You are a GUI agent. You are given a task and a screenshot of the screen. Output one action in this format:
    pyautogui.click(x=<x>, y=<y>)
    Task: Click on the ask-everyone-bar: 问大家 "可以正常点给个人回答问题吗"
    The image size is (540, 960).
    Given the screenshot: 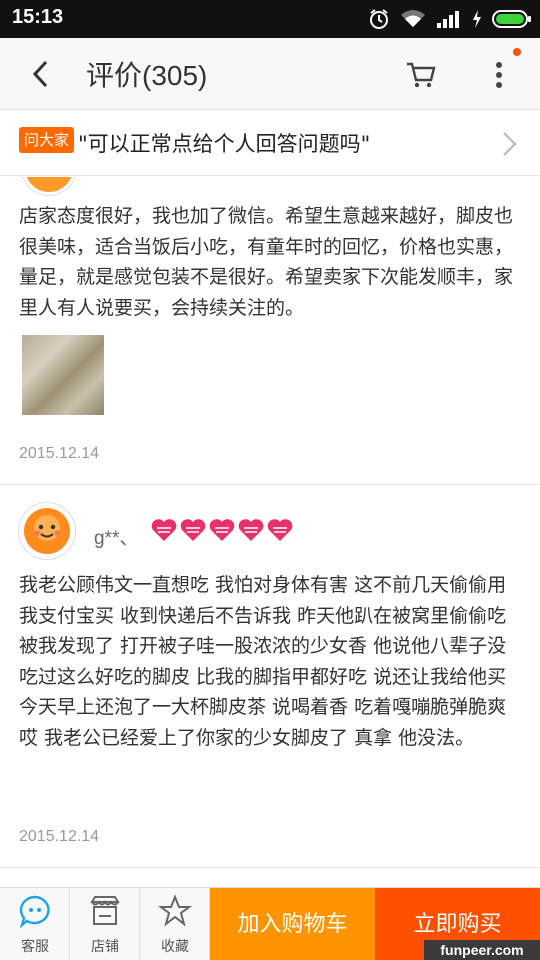 What is the action you would take?
    pyautogui.click(x=270, y=143)
    